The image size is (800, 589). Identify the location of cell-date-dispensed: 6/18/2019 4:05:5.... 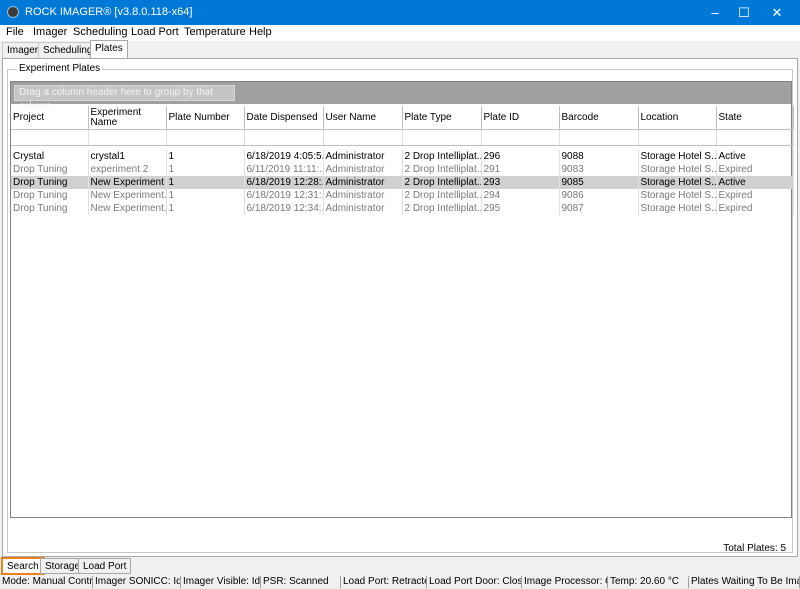
(284, 156).